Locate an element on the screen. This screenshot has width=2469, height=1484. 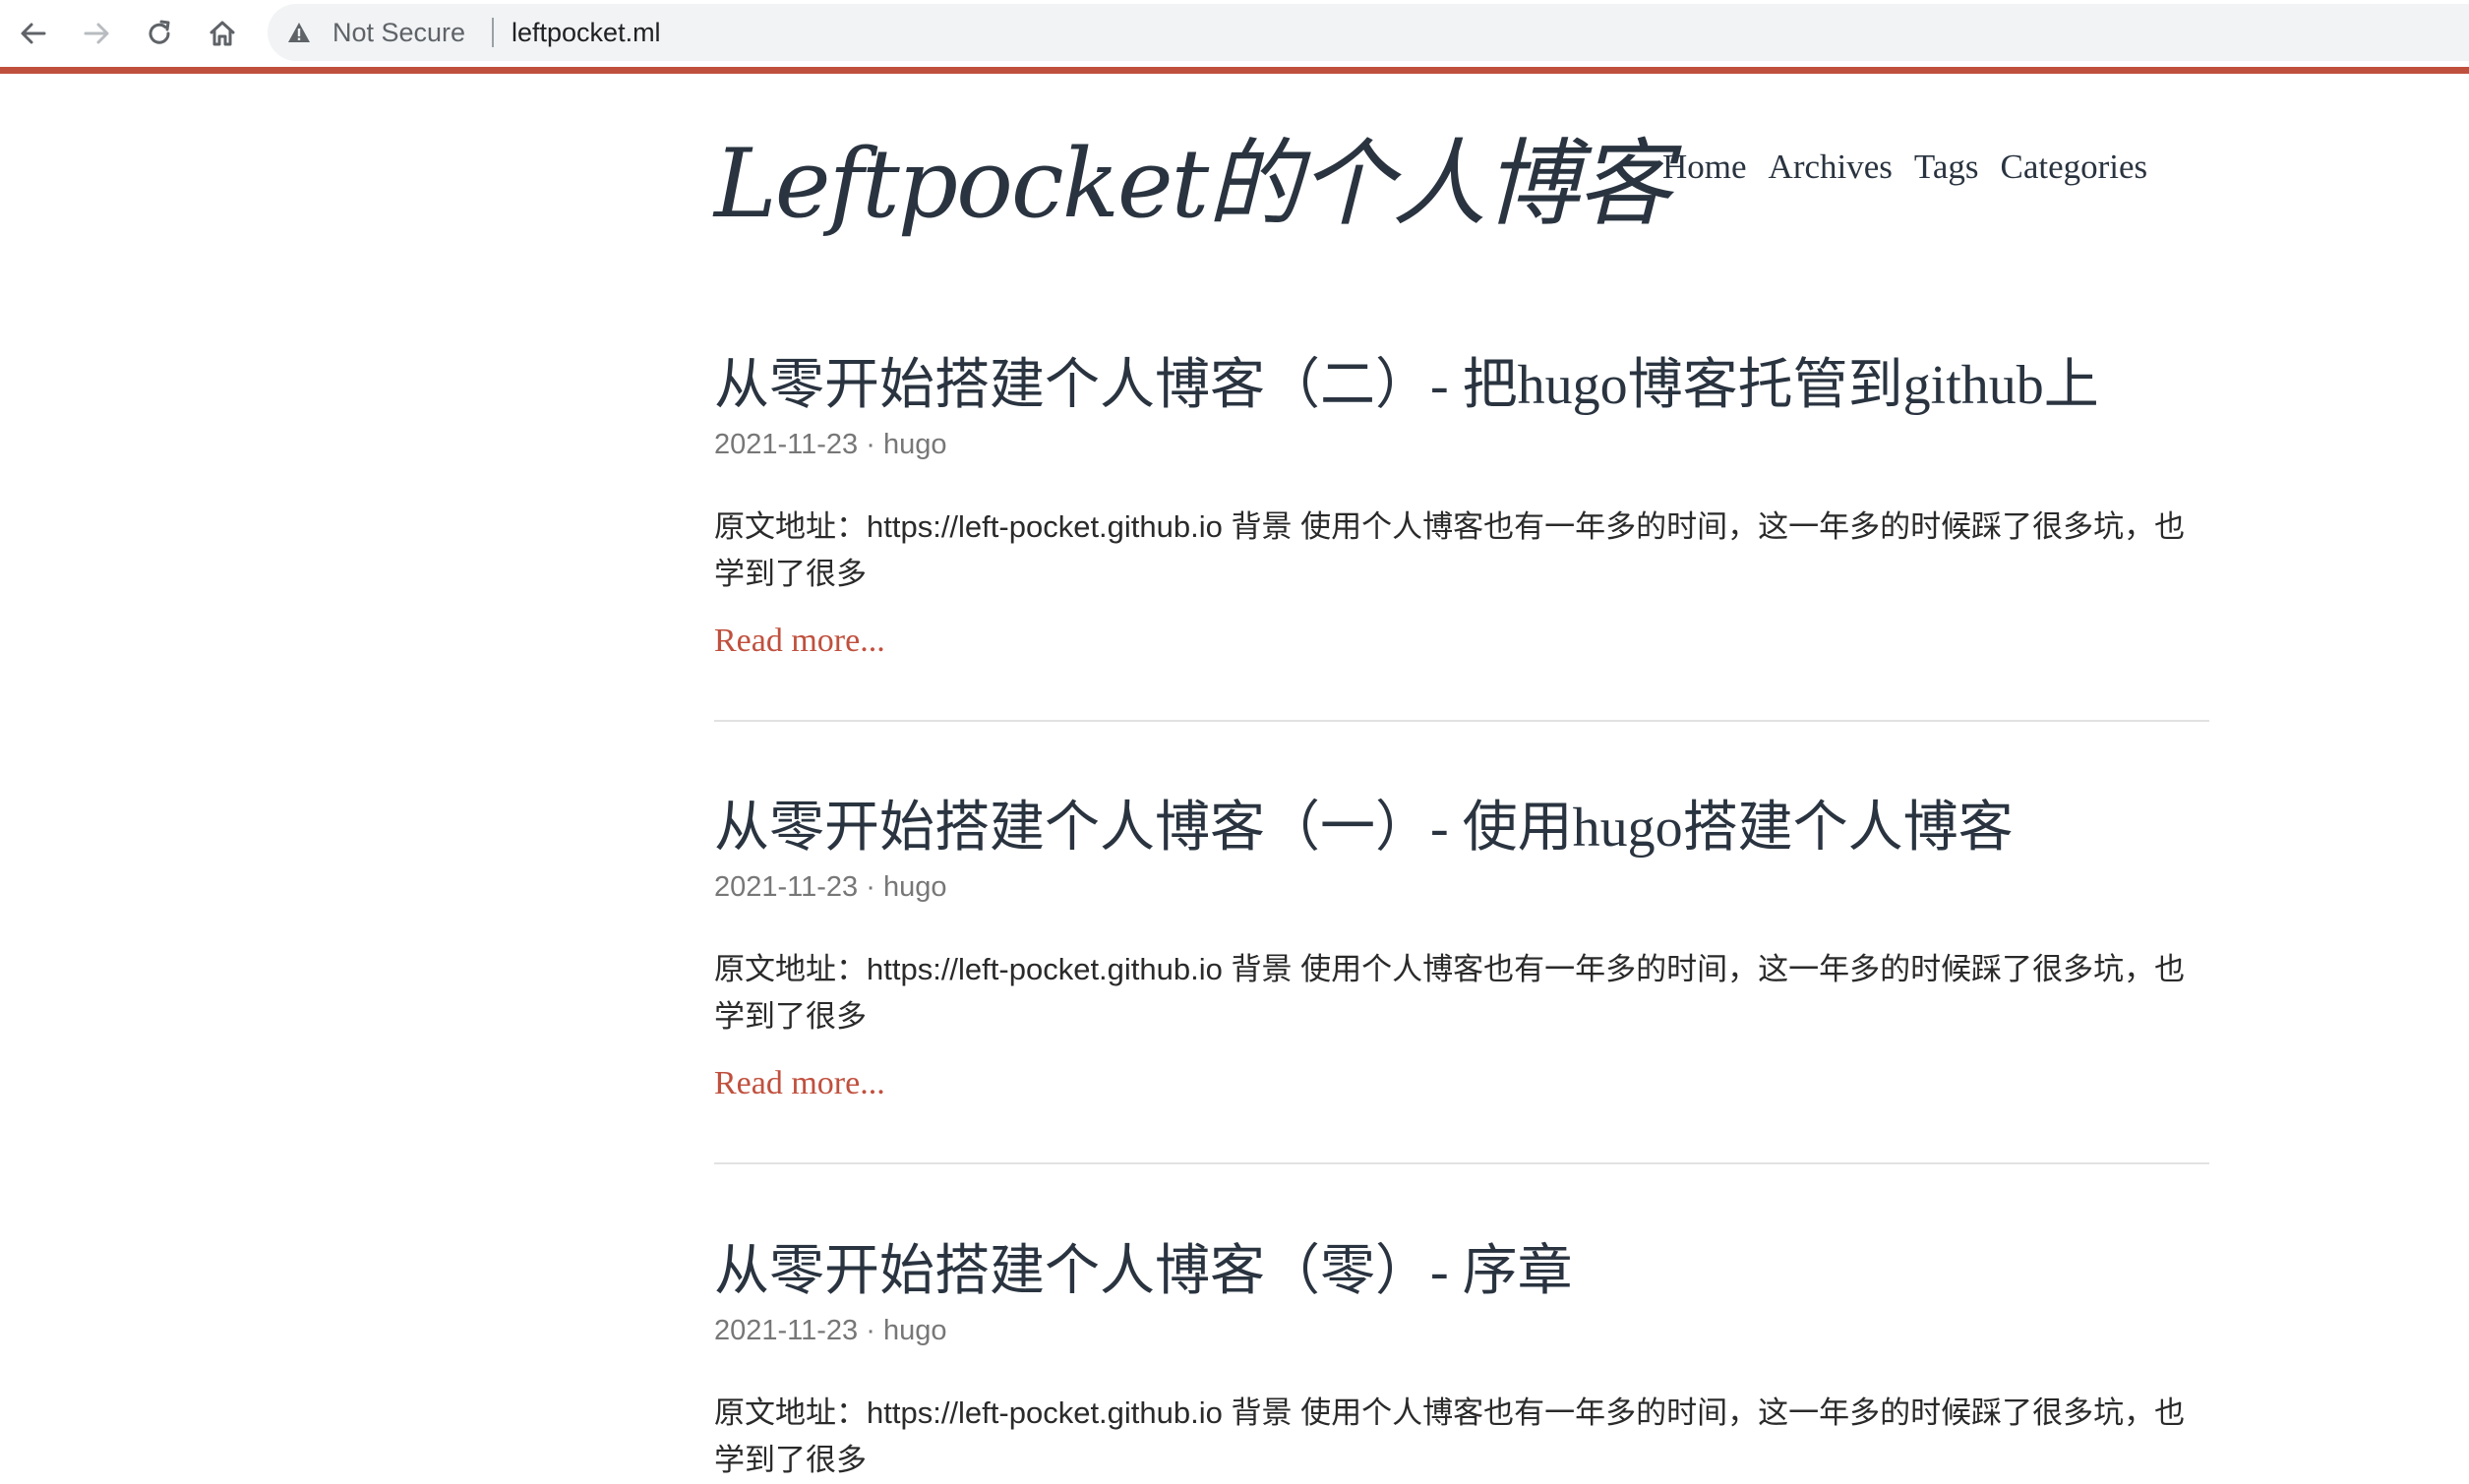
reload-icon is located at coordinates (160, 32).